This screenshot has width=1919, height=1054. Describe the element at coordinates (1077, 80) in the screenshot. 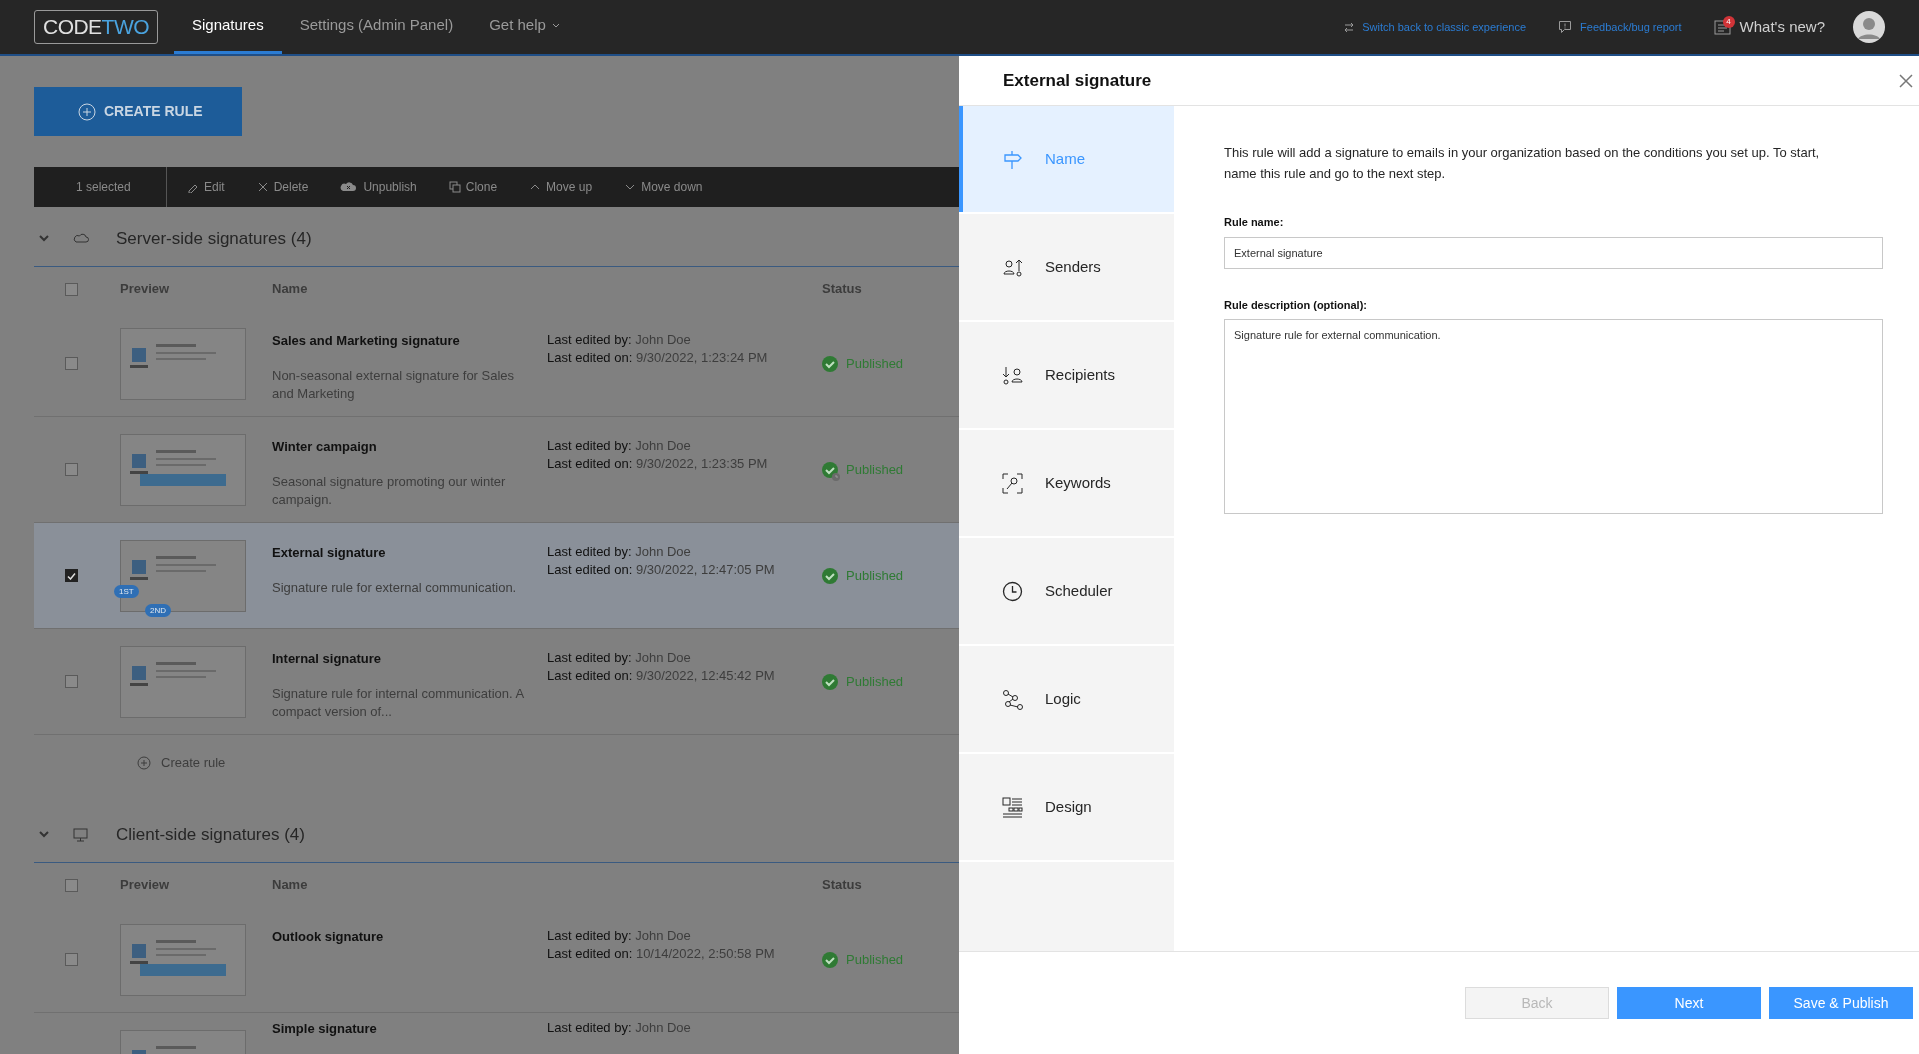

I see `panel-title: External signature` at that location.